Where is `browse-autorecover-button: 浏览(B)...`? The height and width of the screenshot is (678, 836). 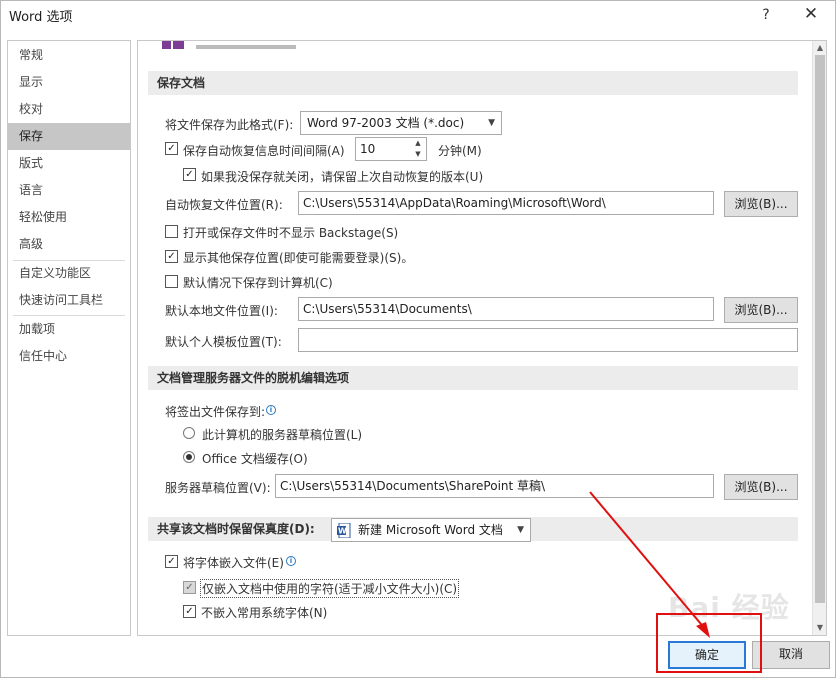 browse-autorecover-button: 浏览(B)... is located at coordinates (761, 204).